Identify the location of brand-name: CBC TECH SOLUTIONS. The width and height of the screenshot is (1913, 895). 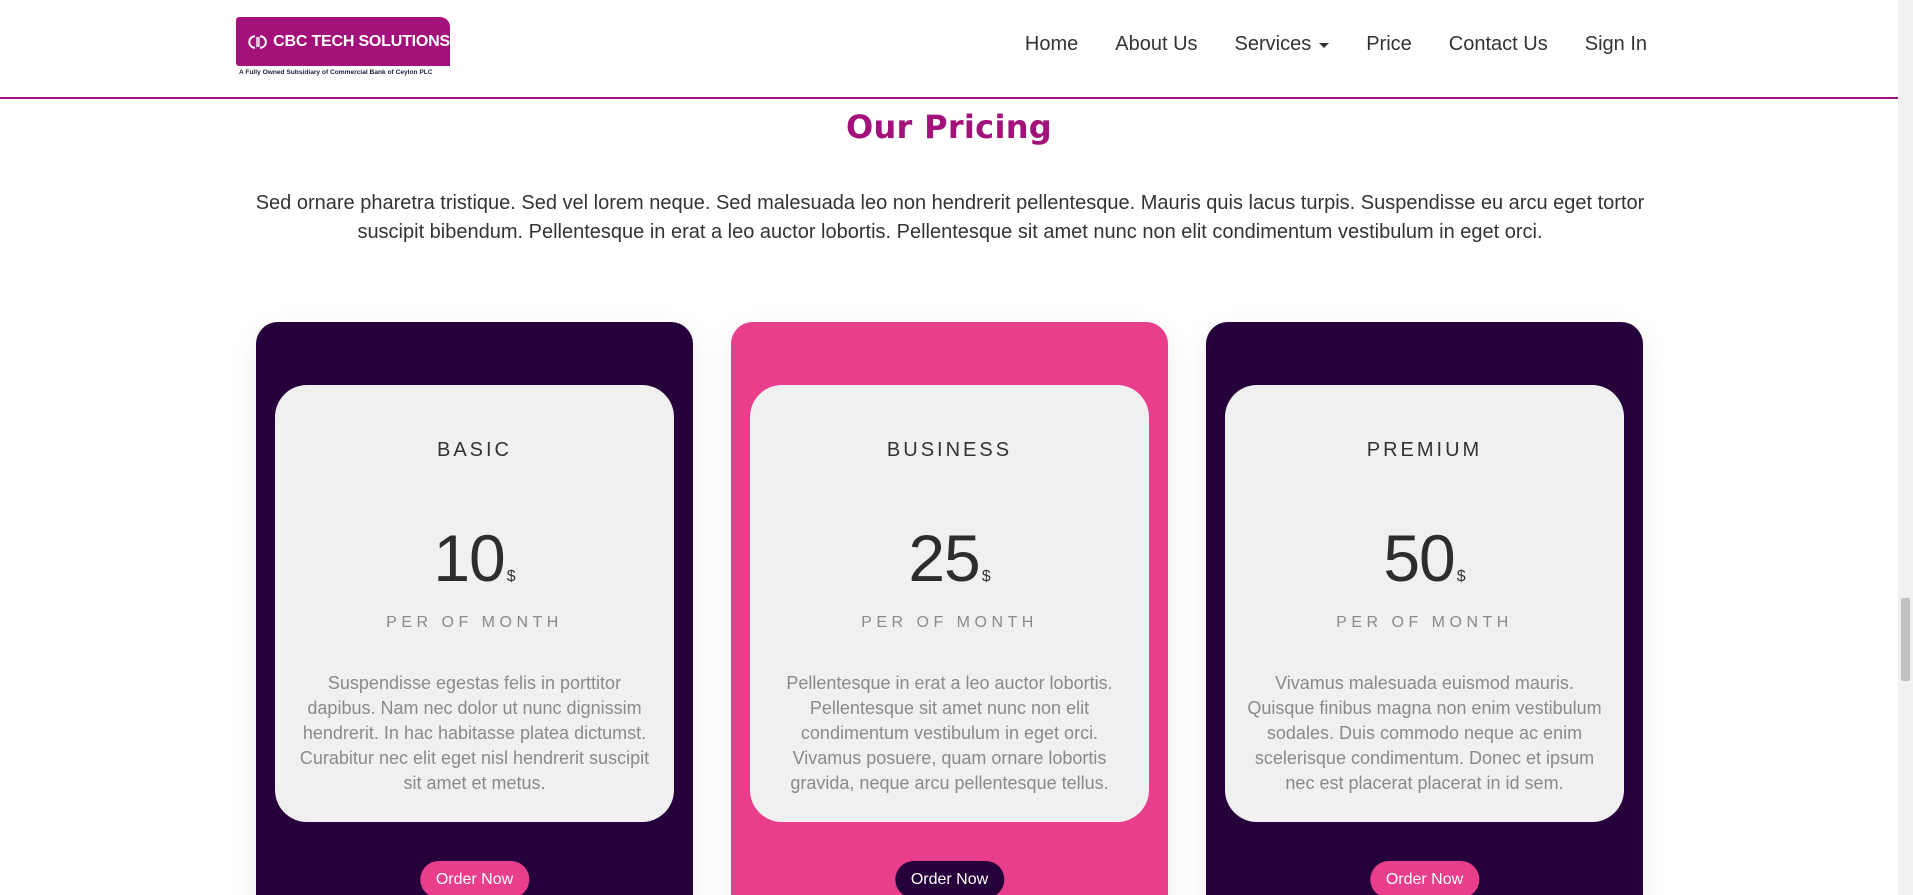
(361, 41).